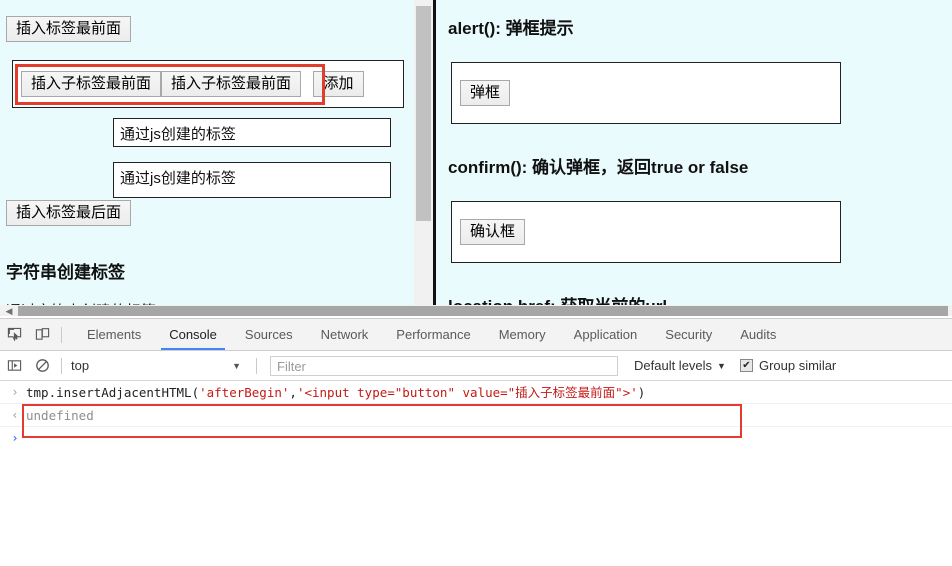  What do you see at coordinates (114, 334) in the screenshot?
I see `tab-elements: Elements` at bounding box center [114, 334].